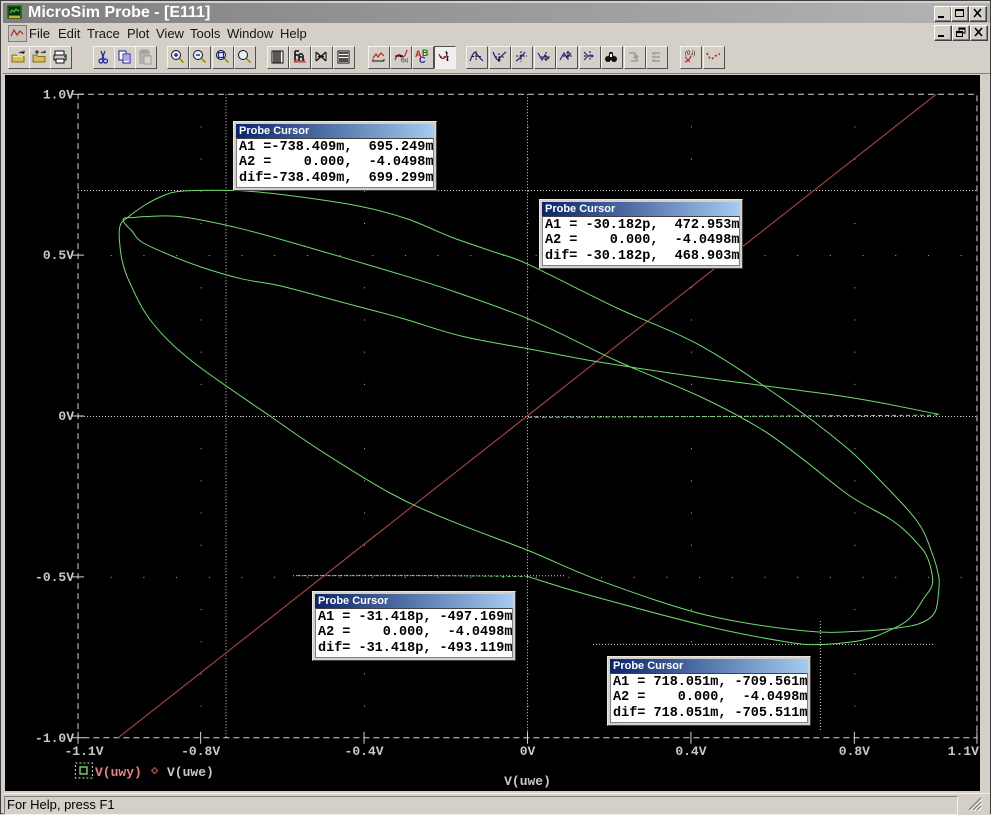 The height and width of the screenshot is (815, 991). Describe the element at coordinates (405, 61) in the screenshot. I see `svg-text: f(x)` at that location.